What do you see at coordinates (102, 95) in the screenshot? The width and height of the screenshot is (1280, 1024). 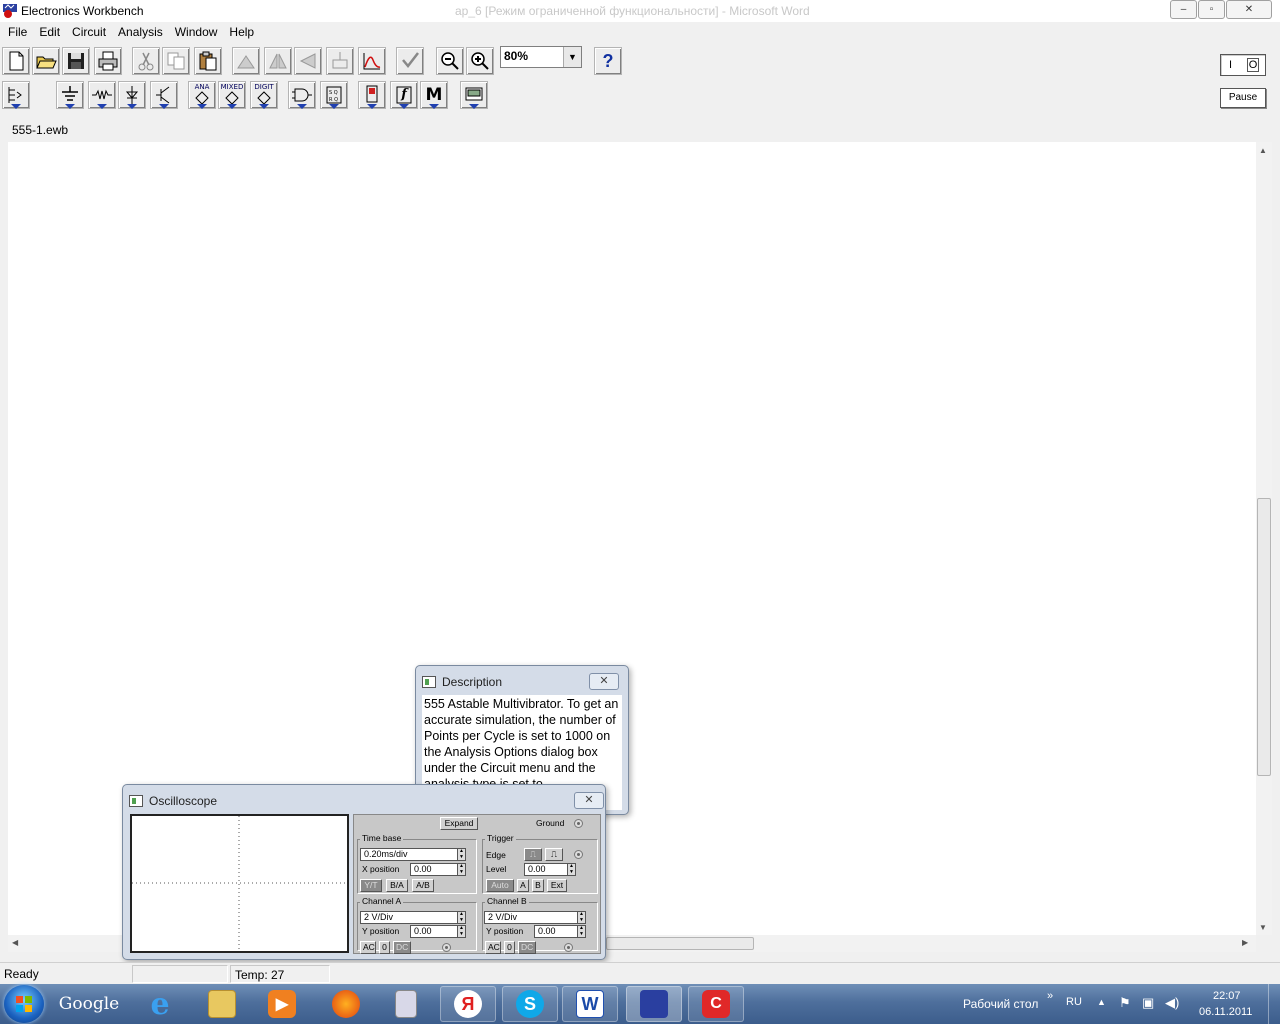 I see `basic-bin-button` at bounding box center [102, 95].